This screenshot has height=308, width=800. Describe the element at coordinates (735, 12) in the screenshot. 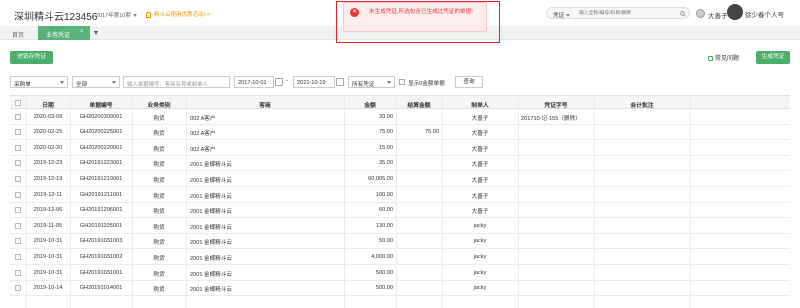

I see `account-avatar` at that location.